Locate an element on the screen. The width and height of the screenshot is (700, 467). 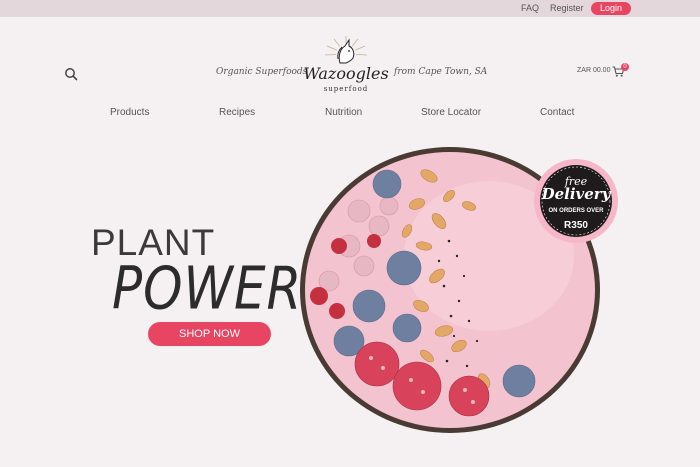
free-delivery-badge: free Delivery ON ORDERS OVER R350 is located at coordinates (576, 201).